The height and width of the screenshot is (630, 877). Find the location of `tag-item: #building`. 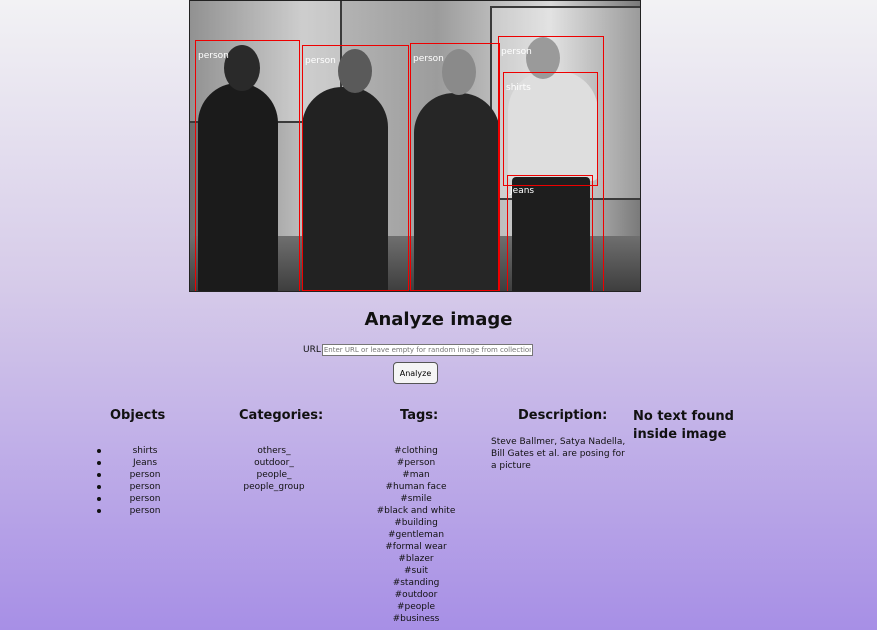

tag-item: #building is located at coordinates (416, 523).